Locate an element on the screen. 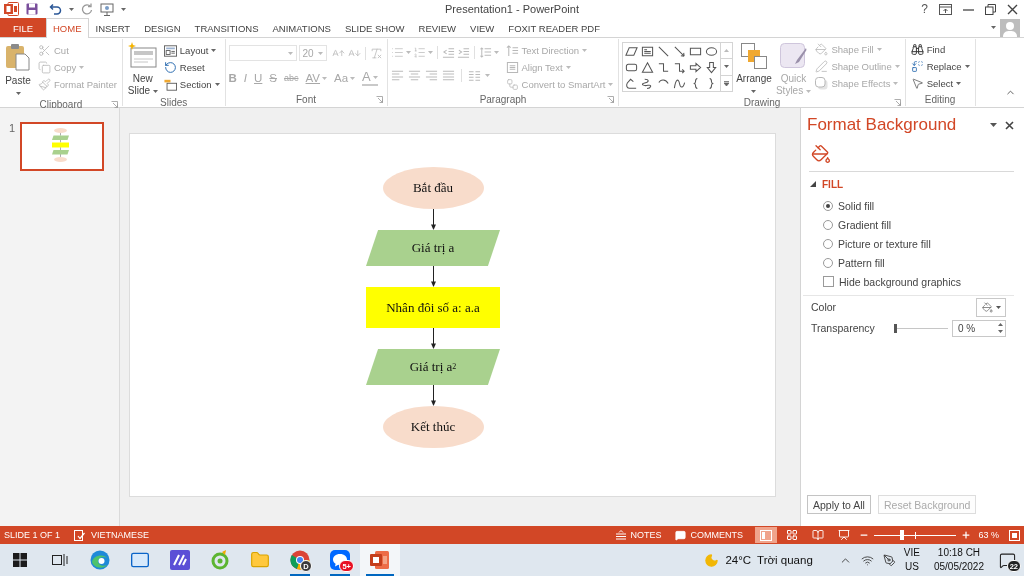 This screenshot has width=1024, height=576. slideshow-icon is located at coordinates (107, 9).